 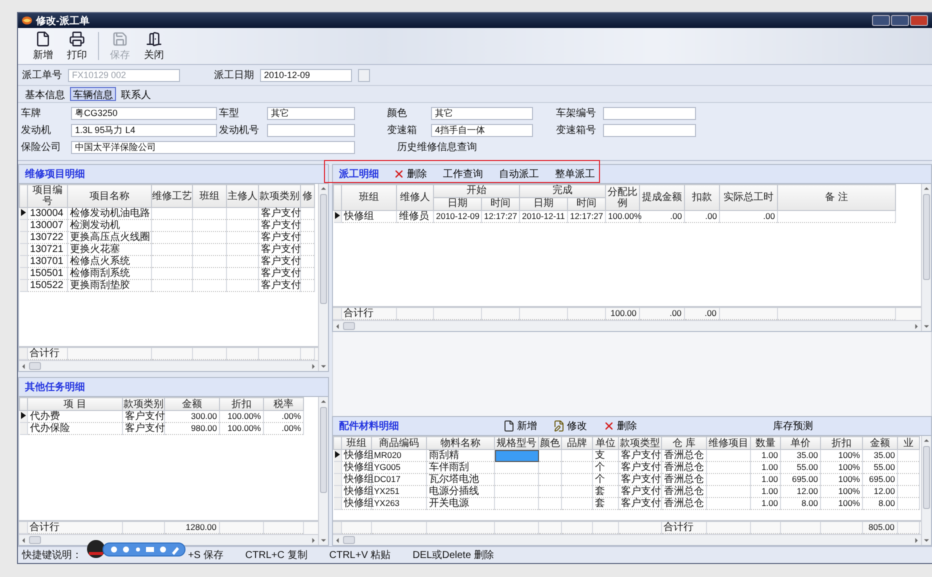 What do you see at coordinates (605, 468) in the screenshot?
I see `table-cell: 个` at bounding box center [605, 468].